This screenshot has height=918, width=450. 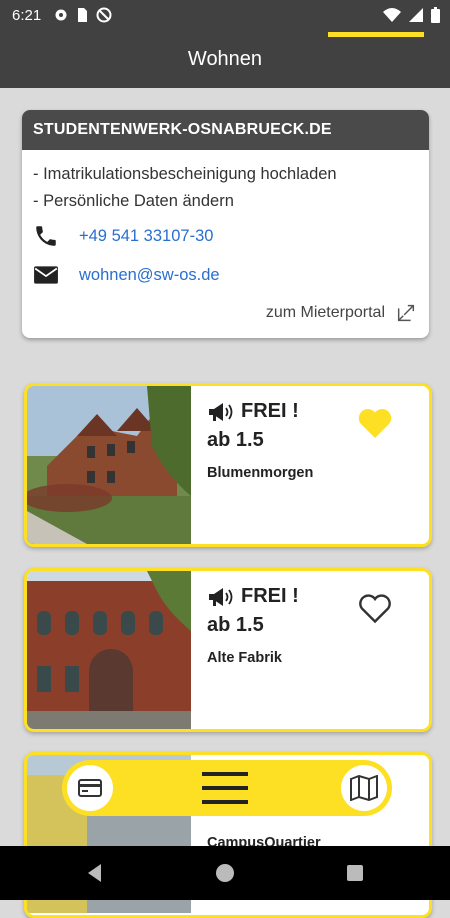 I want to click on tenant-portal-label: zum Mieterportal, so click(x=325, y=312).